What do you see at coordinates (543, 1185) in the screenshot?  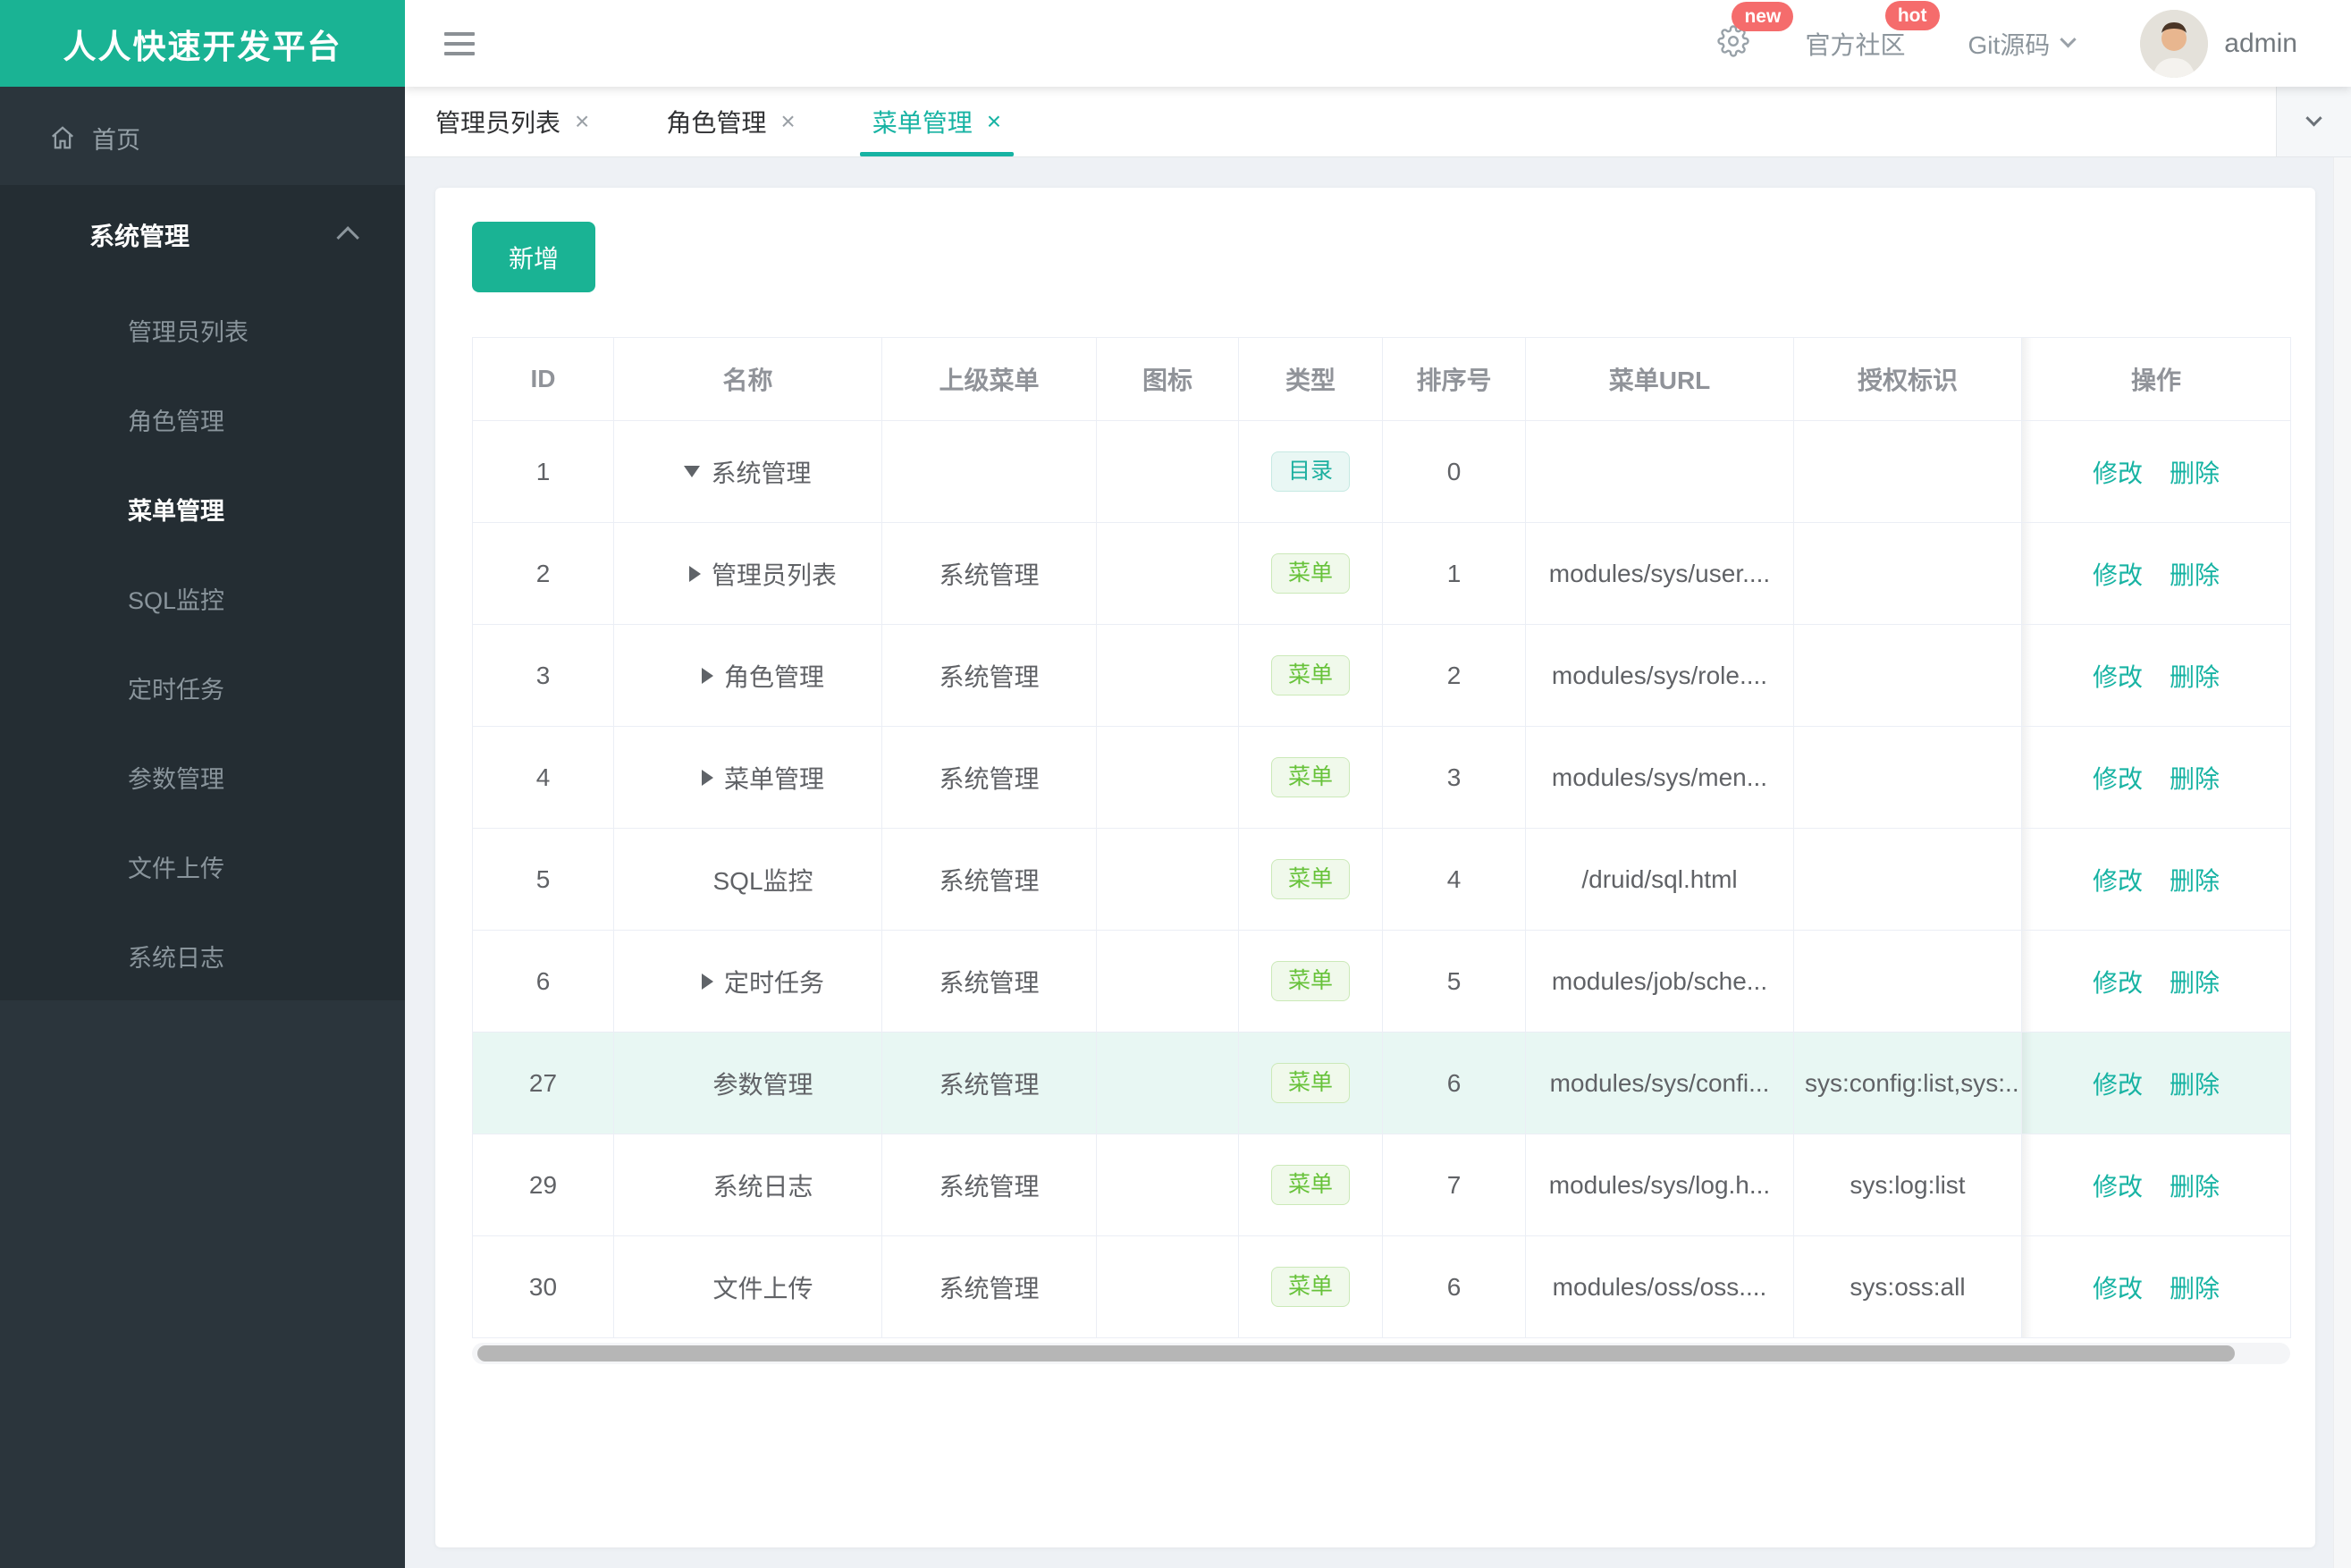 I see `cell-id: 29` at bounding box center [543, 1185].